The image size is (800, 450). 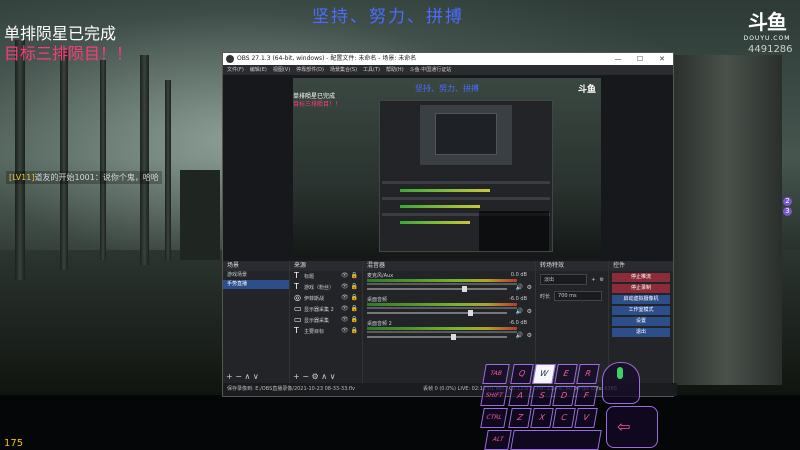 I want to click on close-button: ✕, so click(x=662, y=59).